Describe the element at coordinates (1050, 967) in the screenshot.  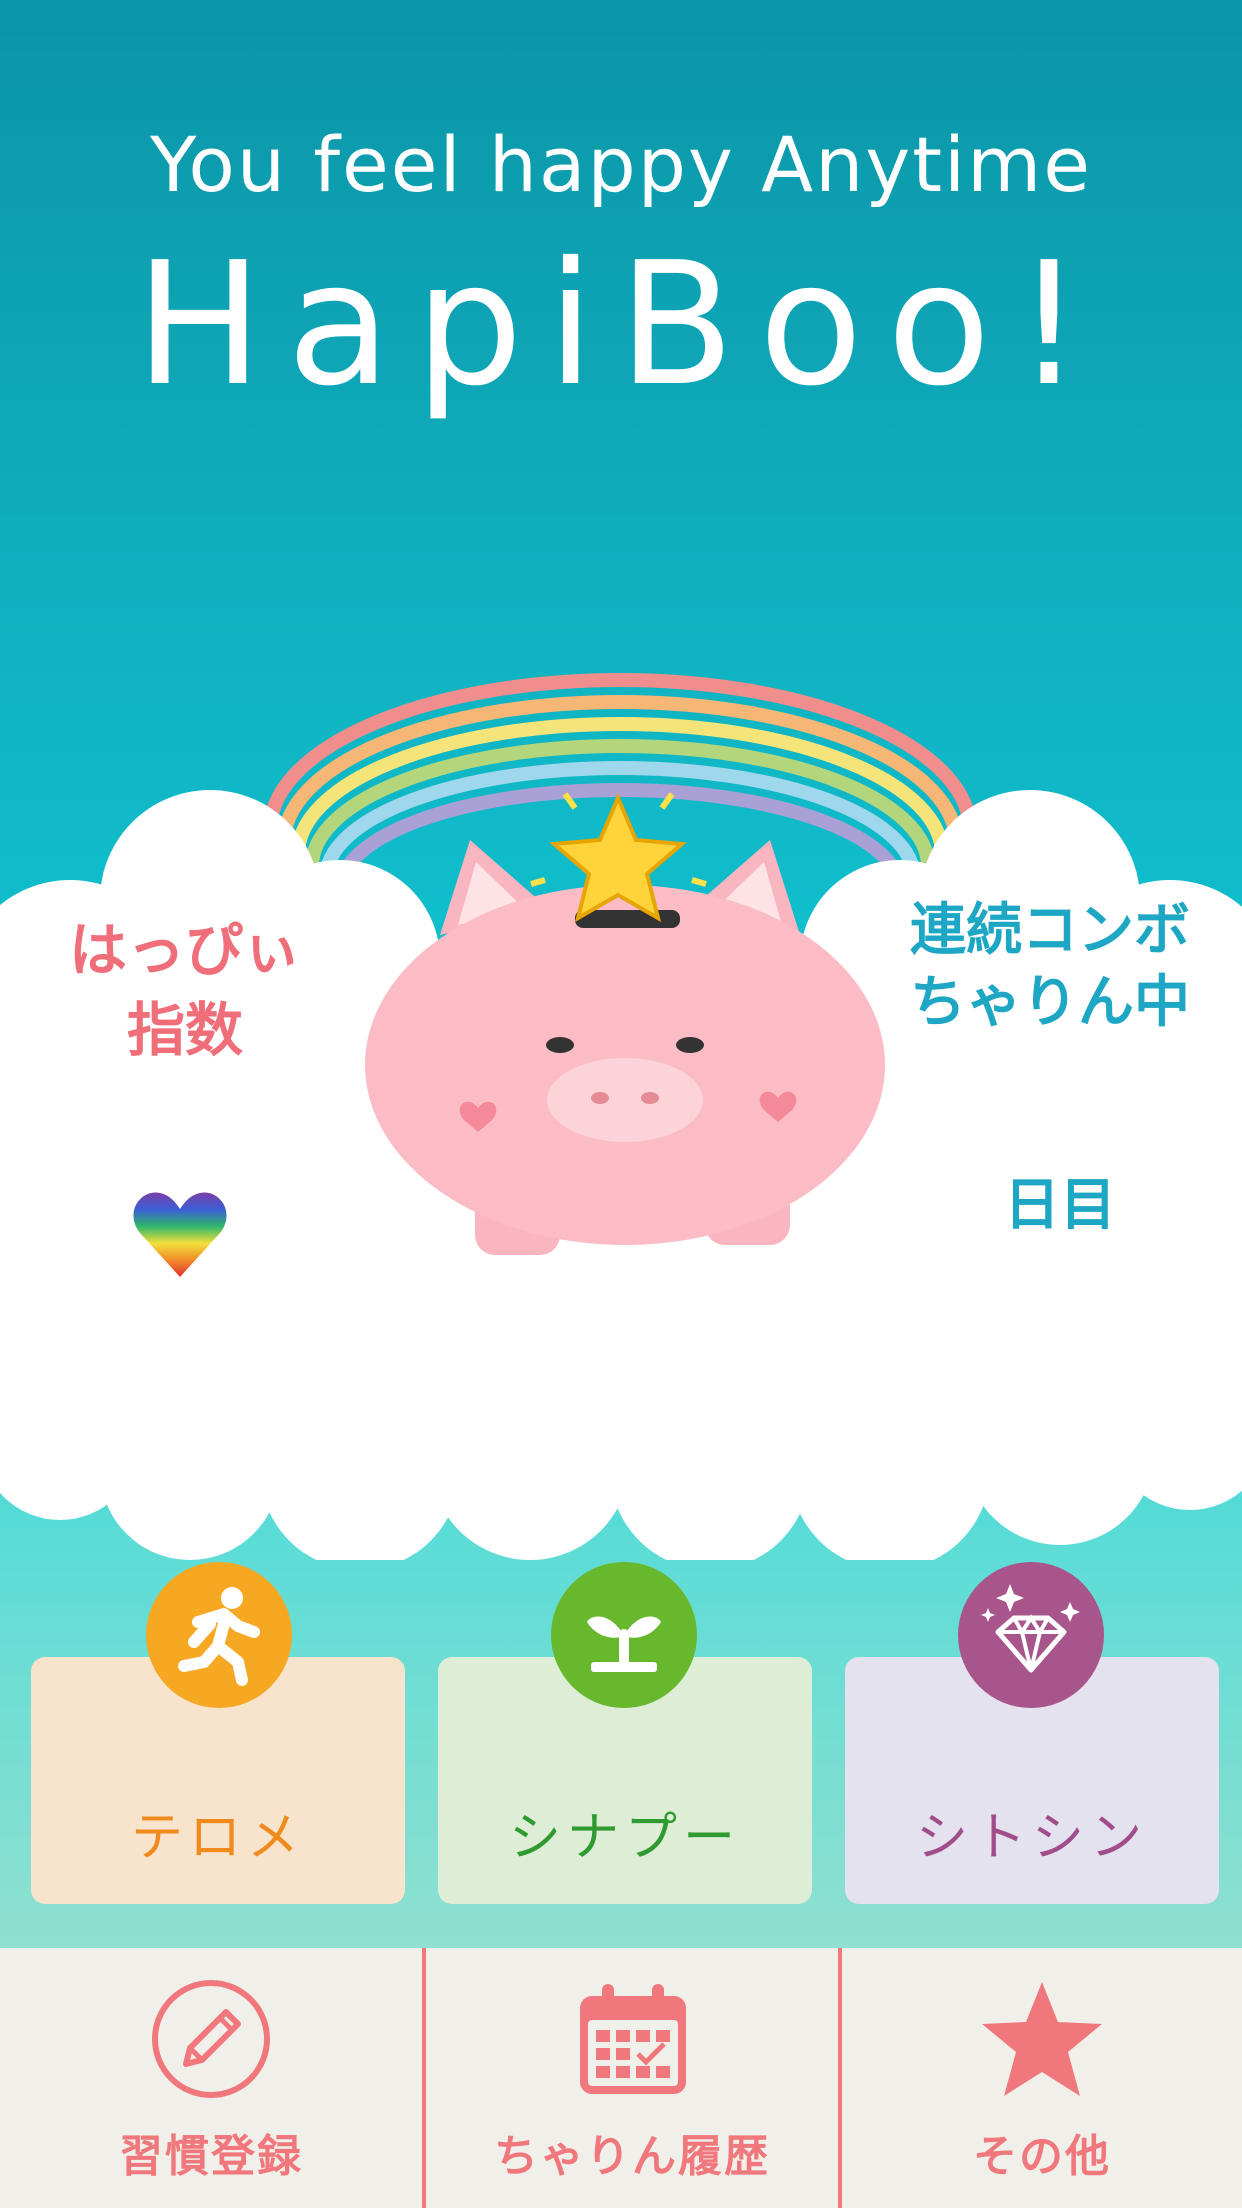
I see `combo-label: 連続コンボ ちゃりん中` at that location.